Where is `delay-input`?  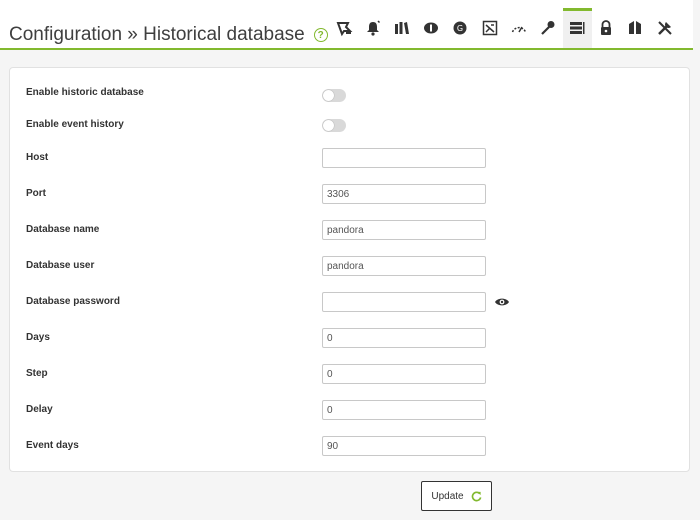
delay-input is located at coordinates (404, 410).